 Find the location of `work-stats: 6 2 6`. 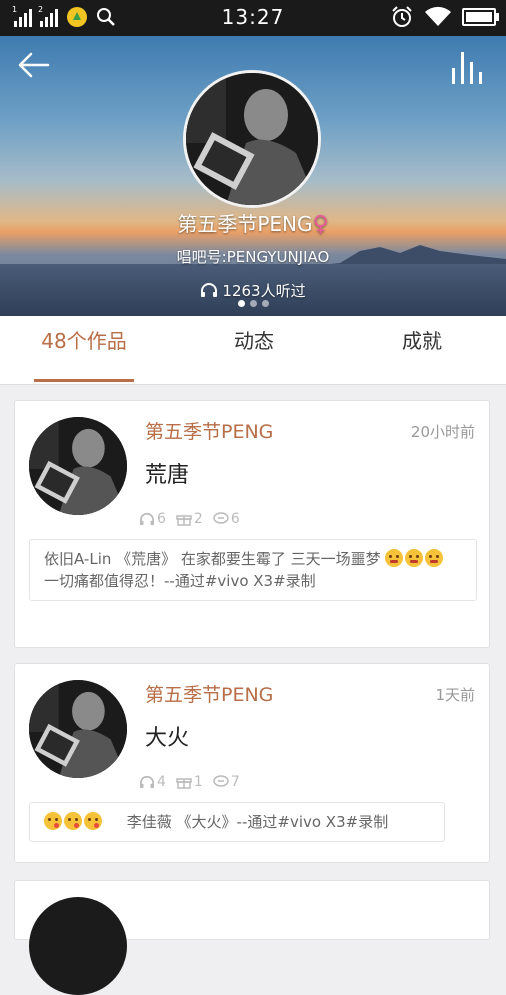

work-stats: 6 2 6 is located at coordinates (189, 519).